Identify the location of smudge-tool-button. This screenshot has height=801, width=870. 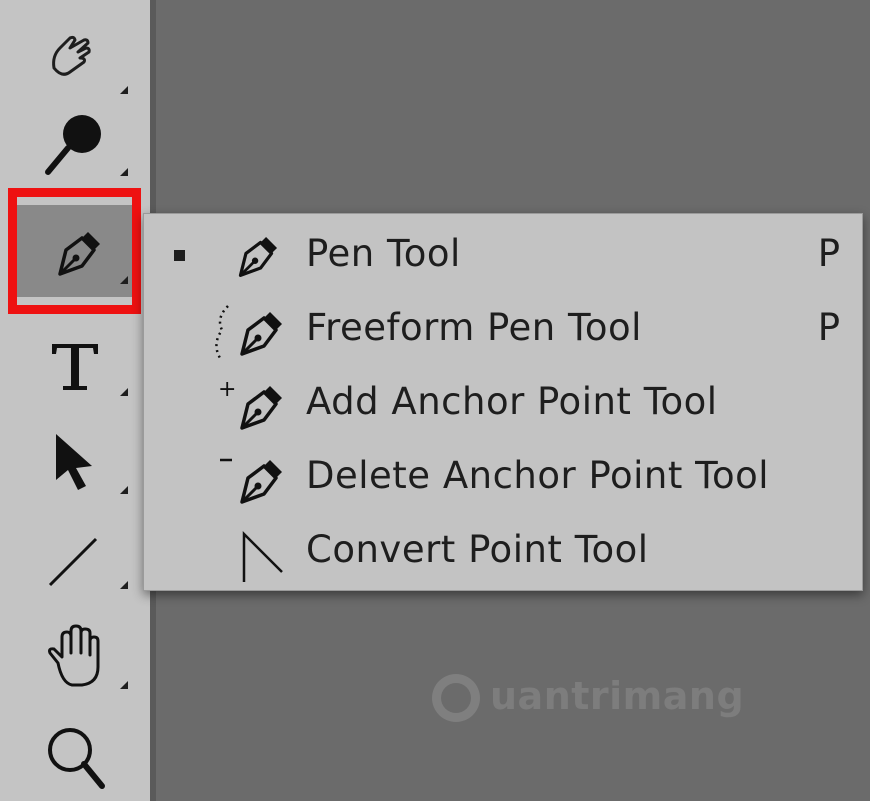
(75, 61).